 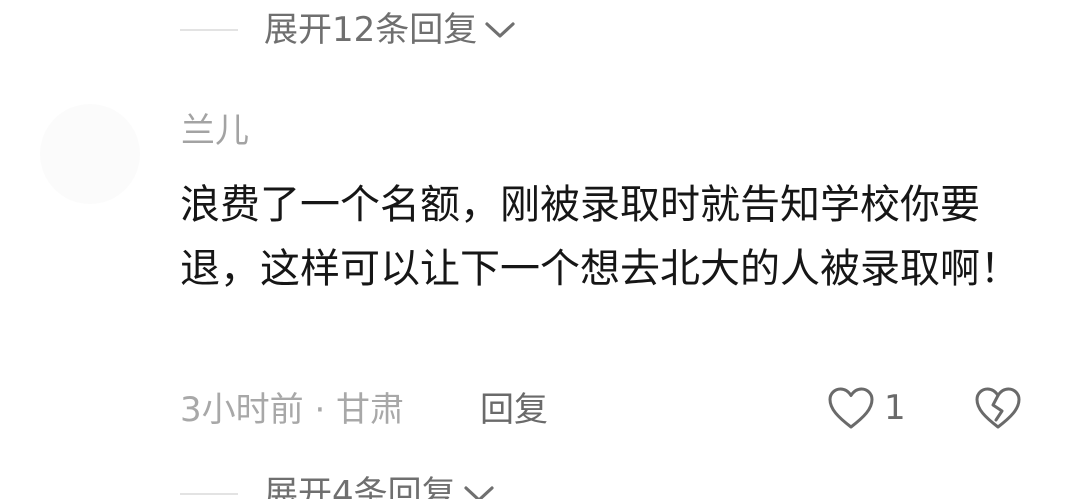 What do you see at coordinates (360, 486) in the screenshot?
I see `expand-replies-label: 展开4条回复` at bounding box center [360, 486].